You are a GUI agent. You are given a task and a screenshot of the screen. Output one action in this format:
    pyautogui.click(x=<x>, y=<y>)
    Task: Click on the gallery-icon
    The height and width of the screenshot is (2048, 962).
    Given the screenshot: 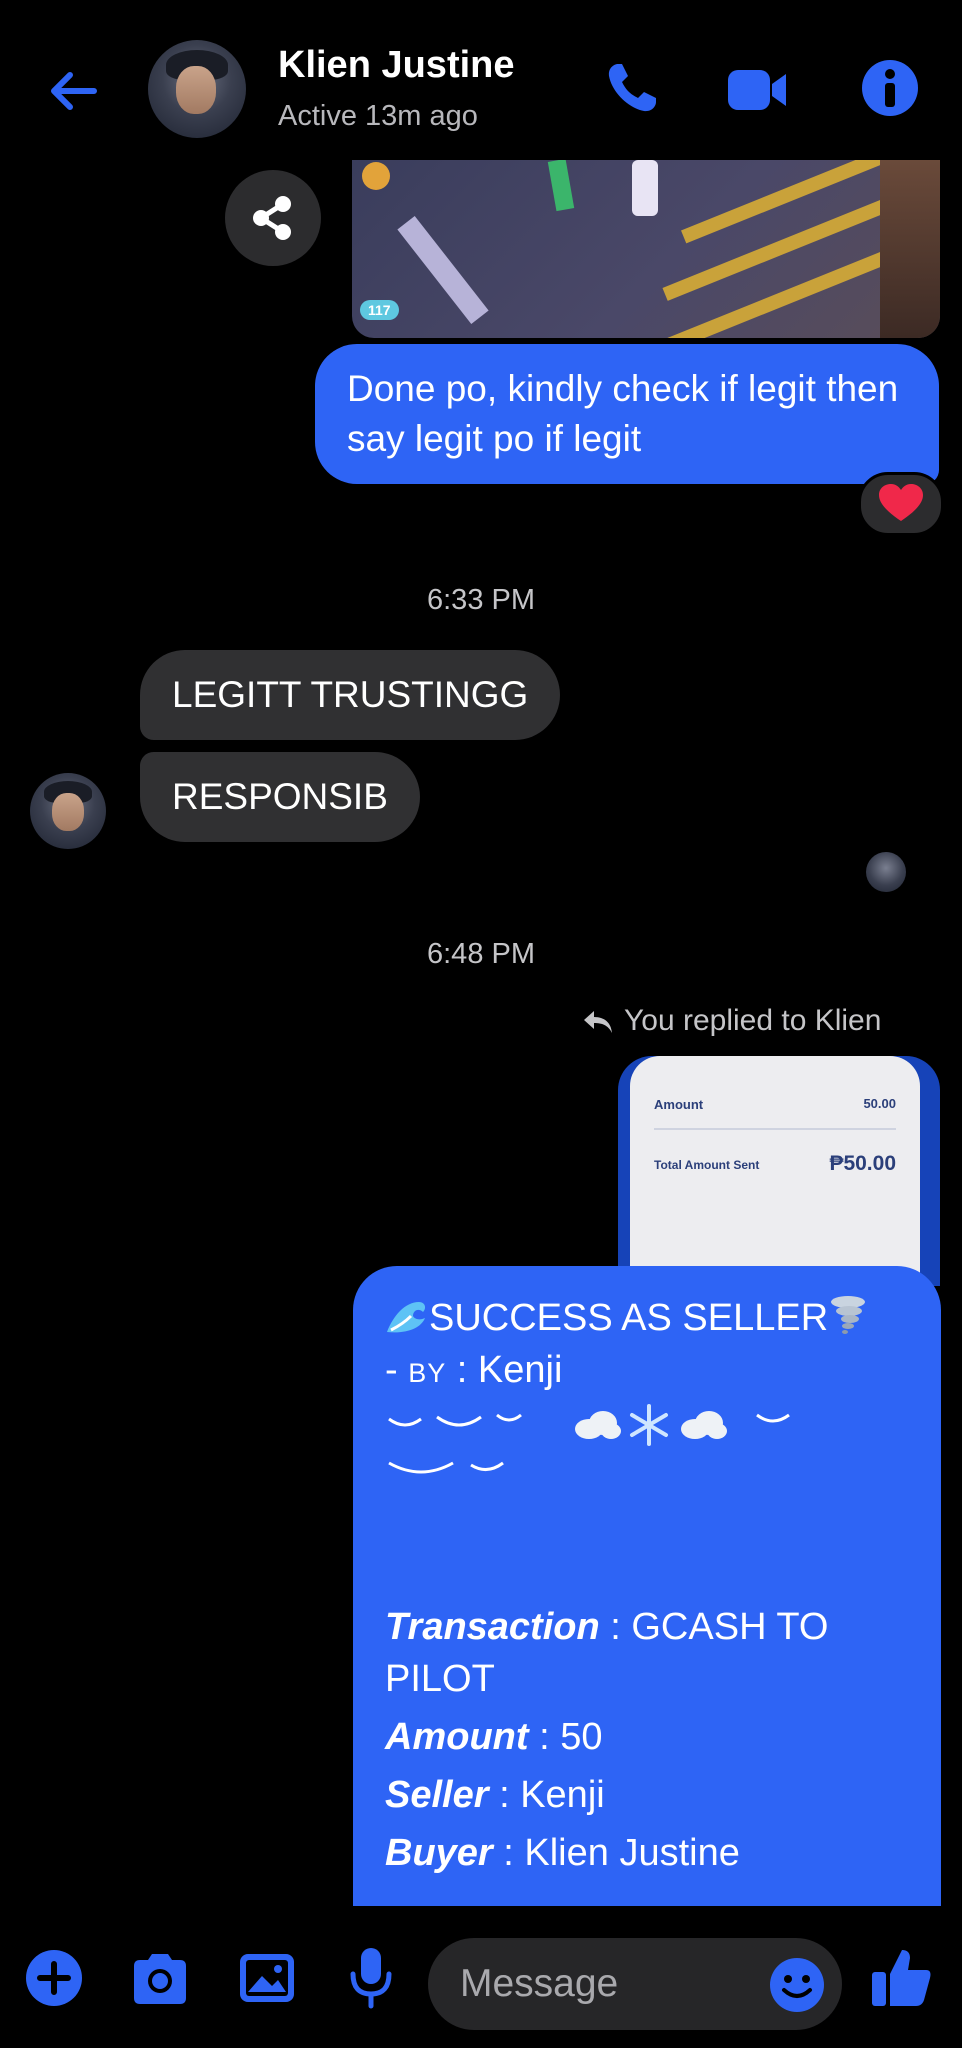 What is the action you would take?
    pyautogui.click(x=267, y=1978)
    